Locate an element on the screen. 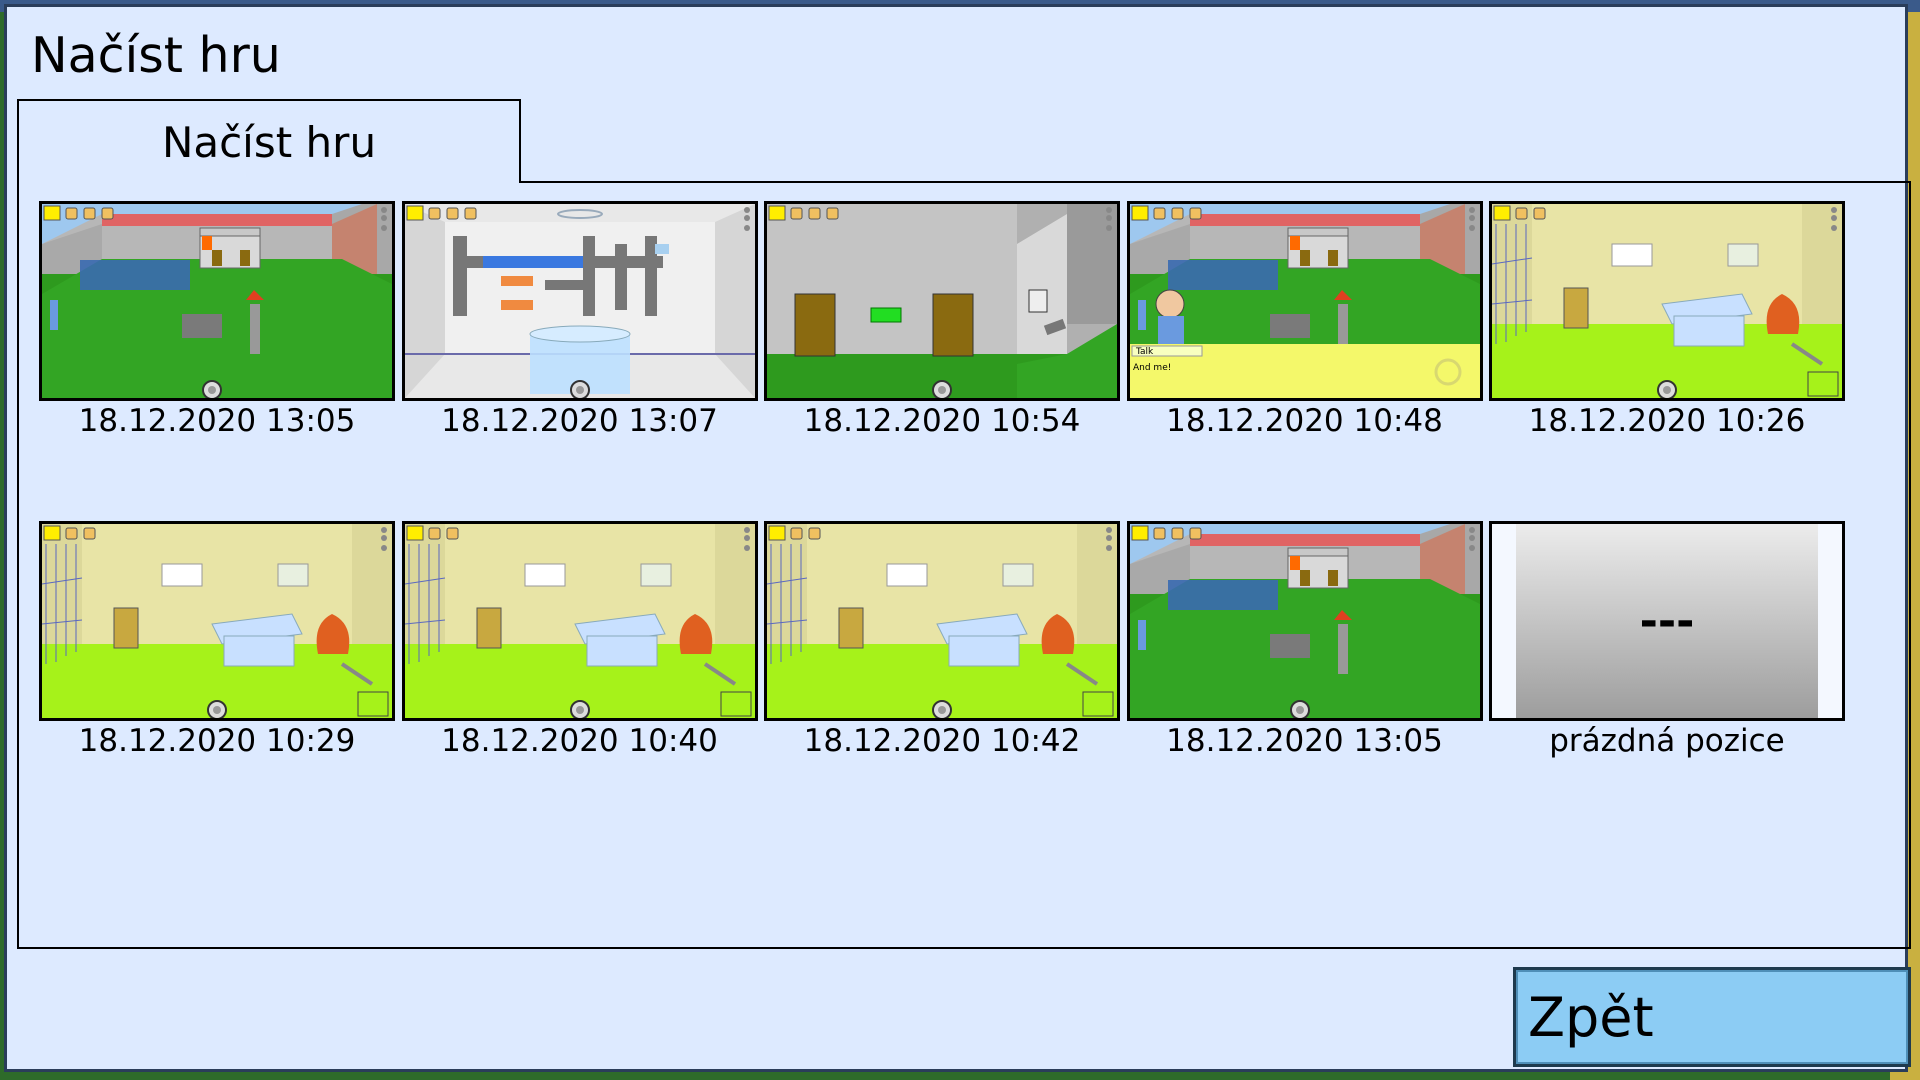 The width and height of the screenshot is (1920, 1080). save-slot: 18.12.2020 13:07 is located at coordinates (579, 321).